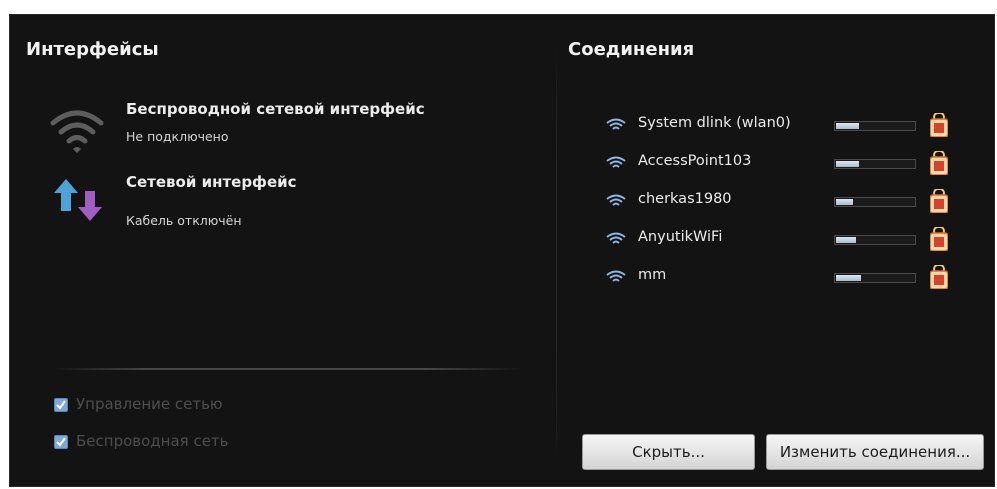 This screenshot has width=997, height=489. I want to click on connection-item: AccessPoint103, so click(786, 163).